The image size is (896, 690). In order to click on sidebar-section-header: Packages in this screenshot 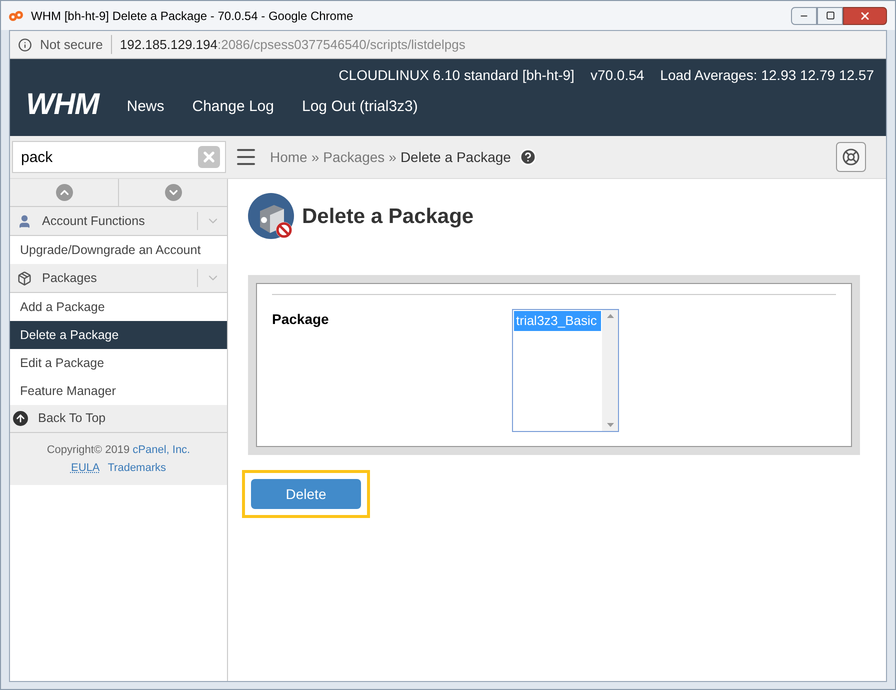, I will do `click(118, 278)`.